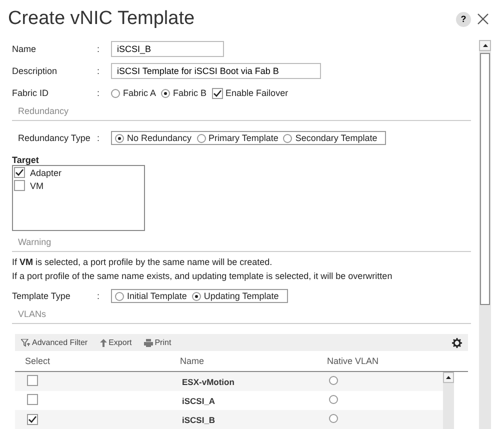 This screenshot has height=429, width=497. I want to click on section-title: Redundancy, so click(44, 111).